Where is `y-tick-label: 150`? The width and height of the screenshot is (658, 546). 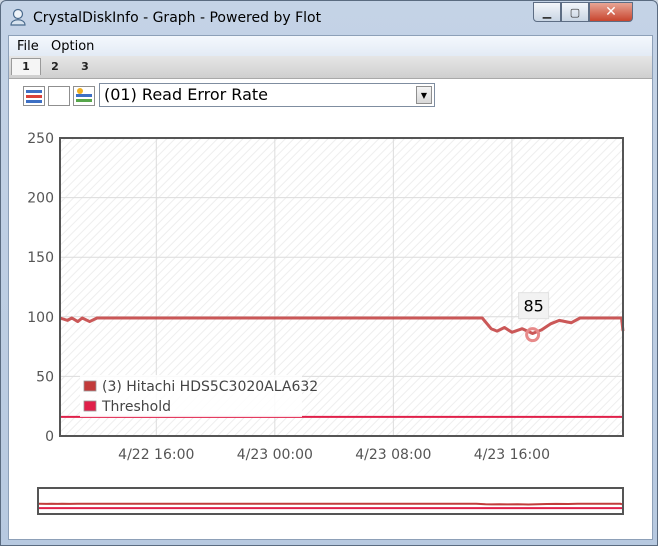
y-tick-label: 150 is located at coordinates (40, 258).